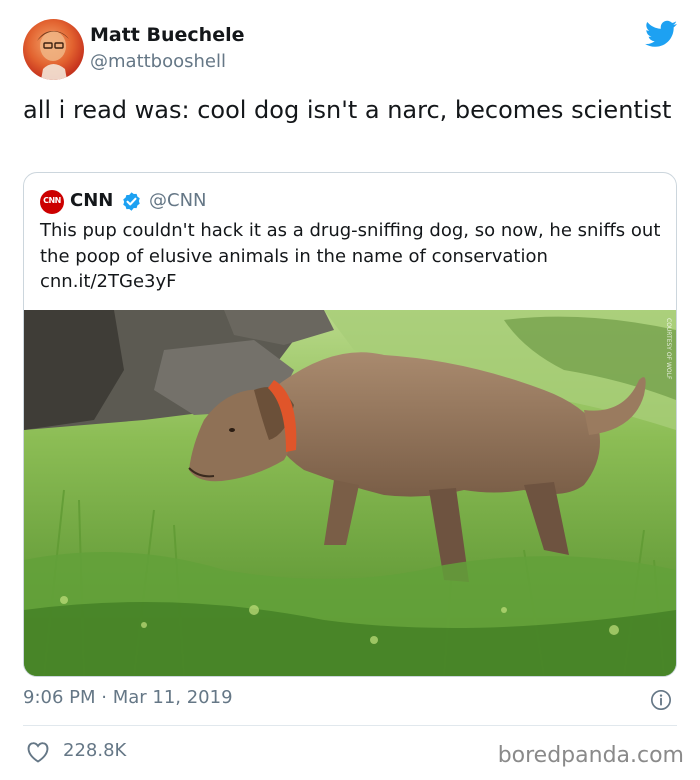  Describe the element at coordinates (94, 750) in the screenshot. I see `like-count: 228.8K` at that location.